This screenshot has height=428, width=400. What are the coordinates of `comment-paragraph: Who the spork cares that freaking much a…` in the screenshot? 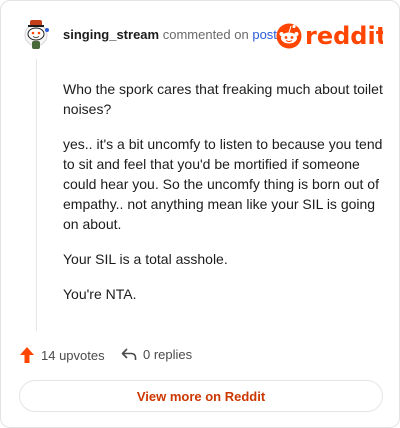 It's located at (223, 99).